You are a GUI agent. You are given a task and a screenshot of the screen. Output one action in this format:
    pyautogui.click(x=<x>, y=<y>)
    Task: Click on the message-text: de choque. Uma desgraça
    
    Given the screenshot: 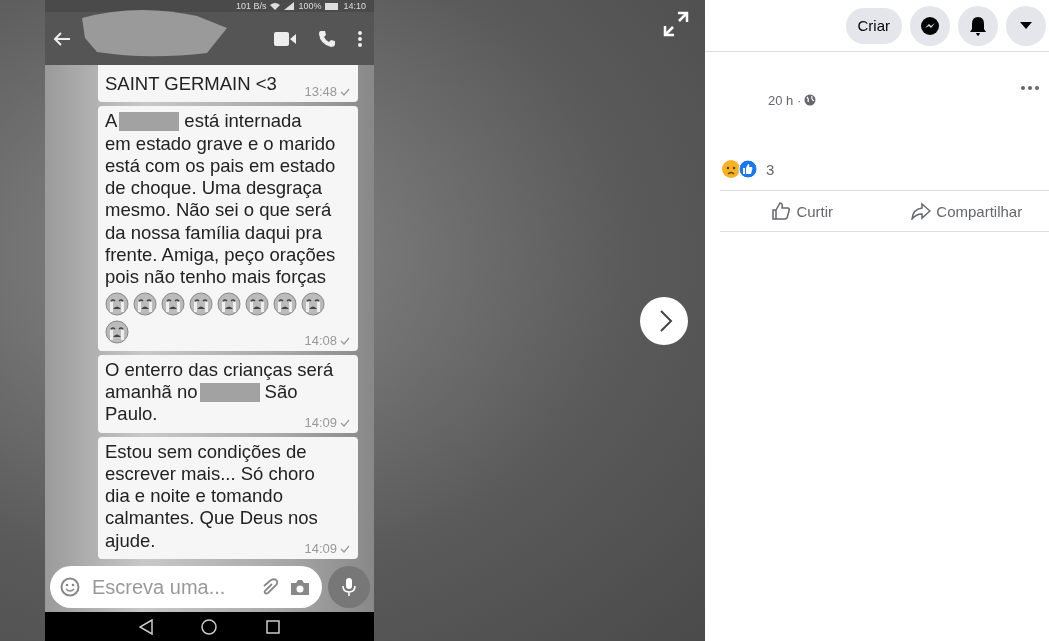 What is the action you would take?
    pyautogui.click(x=213, y=188)
    